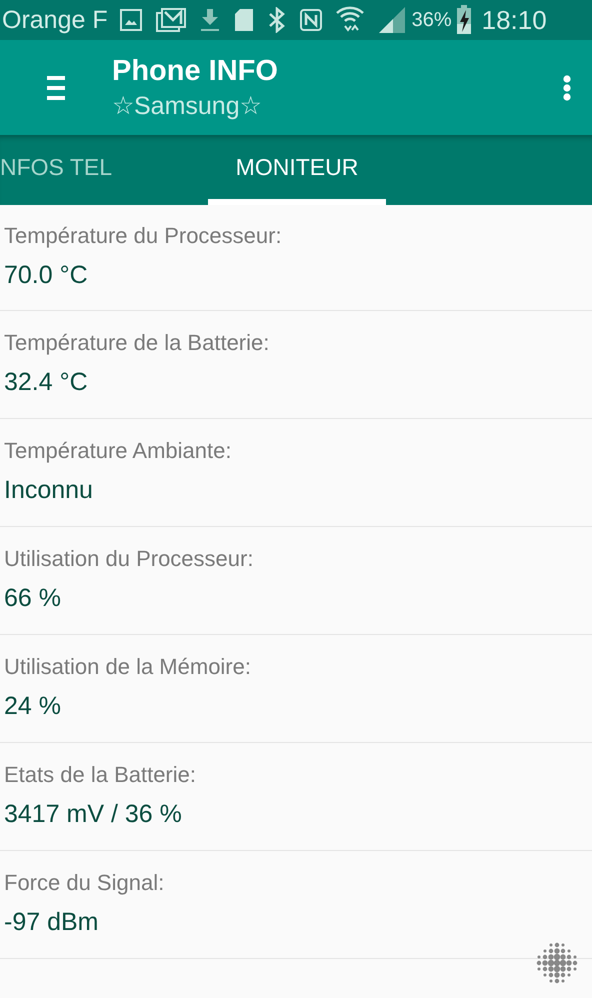 This screenshot has height=998, width=592. I want to click on signal-icon, so click(392, 20).